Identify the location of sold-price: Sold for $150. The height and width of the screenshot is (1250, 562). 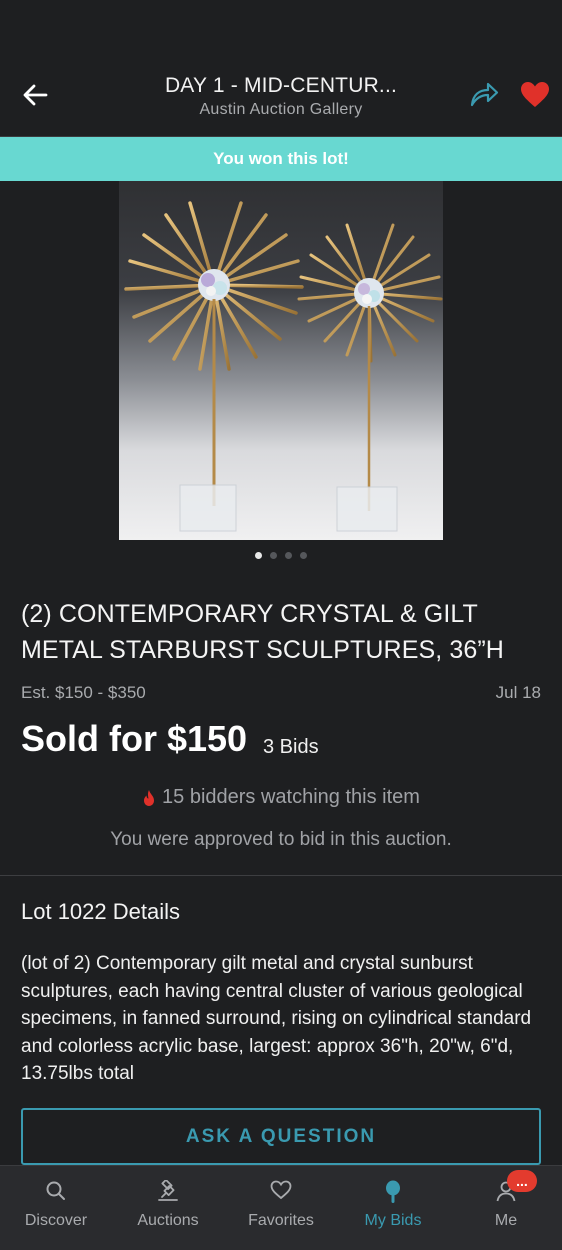
(134, 738).